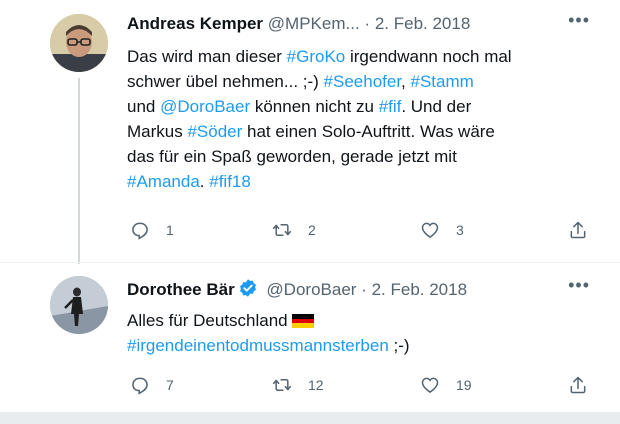  What do you see at coordinates (170, 385) in the screenshot?
I see `reply-count: 7` at bounding box center [170, 385].